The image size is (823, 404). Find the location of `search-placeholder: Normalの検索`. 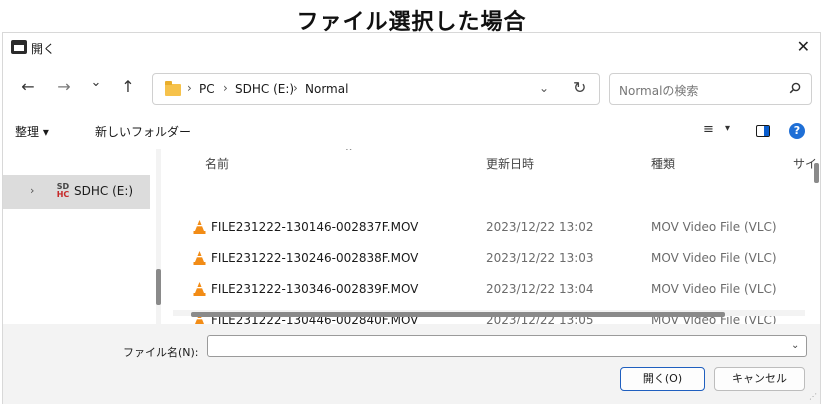

search-placeholder: Normalの検索 is located at coordinates (659, 91).